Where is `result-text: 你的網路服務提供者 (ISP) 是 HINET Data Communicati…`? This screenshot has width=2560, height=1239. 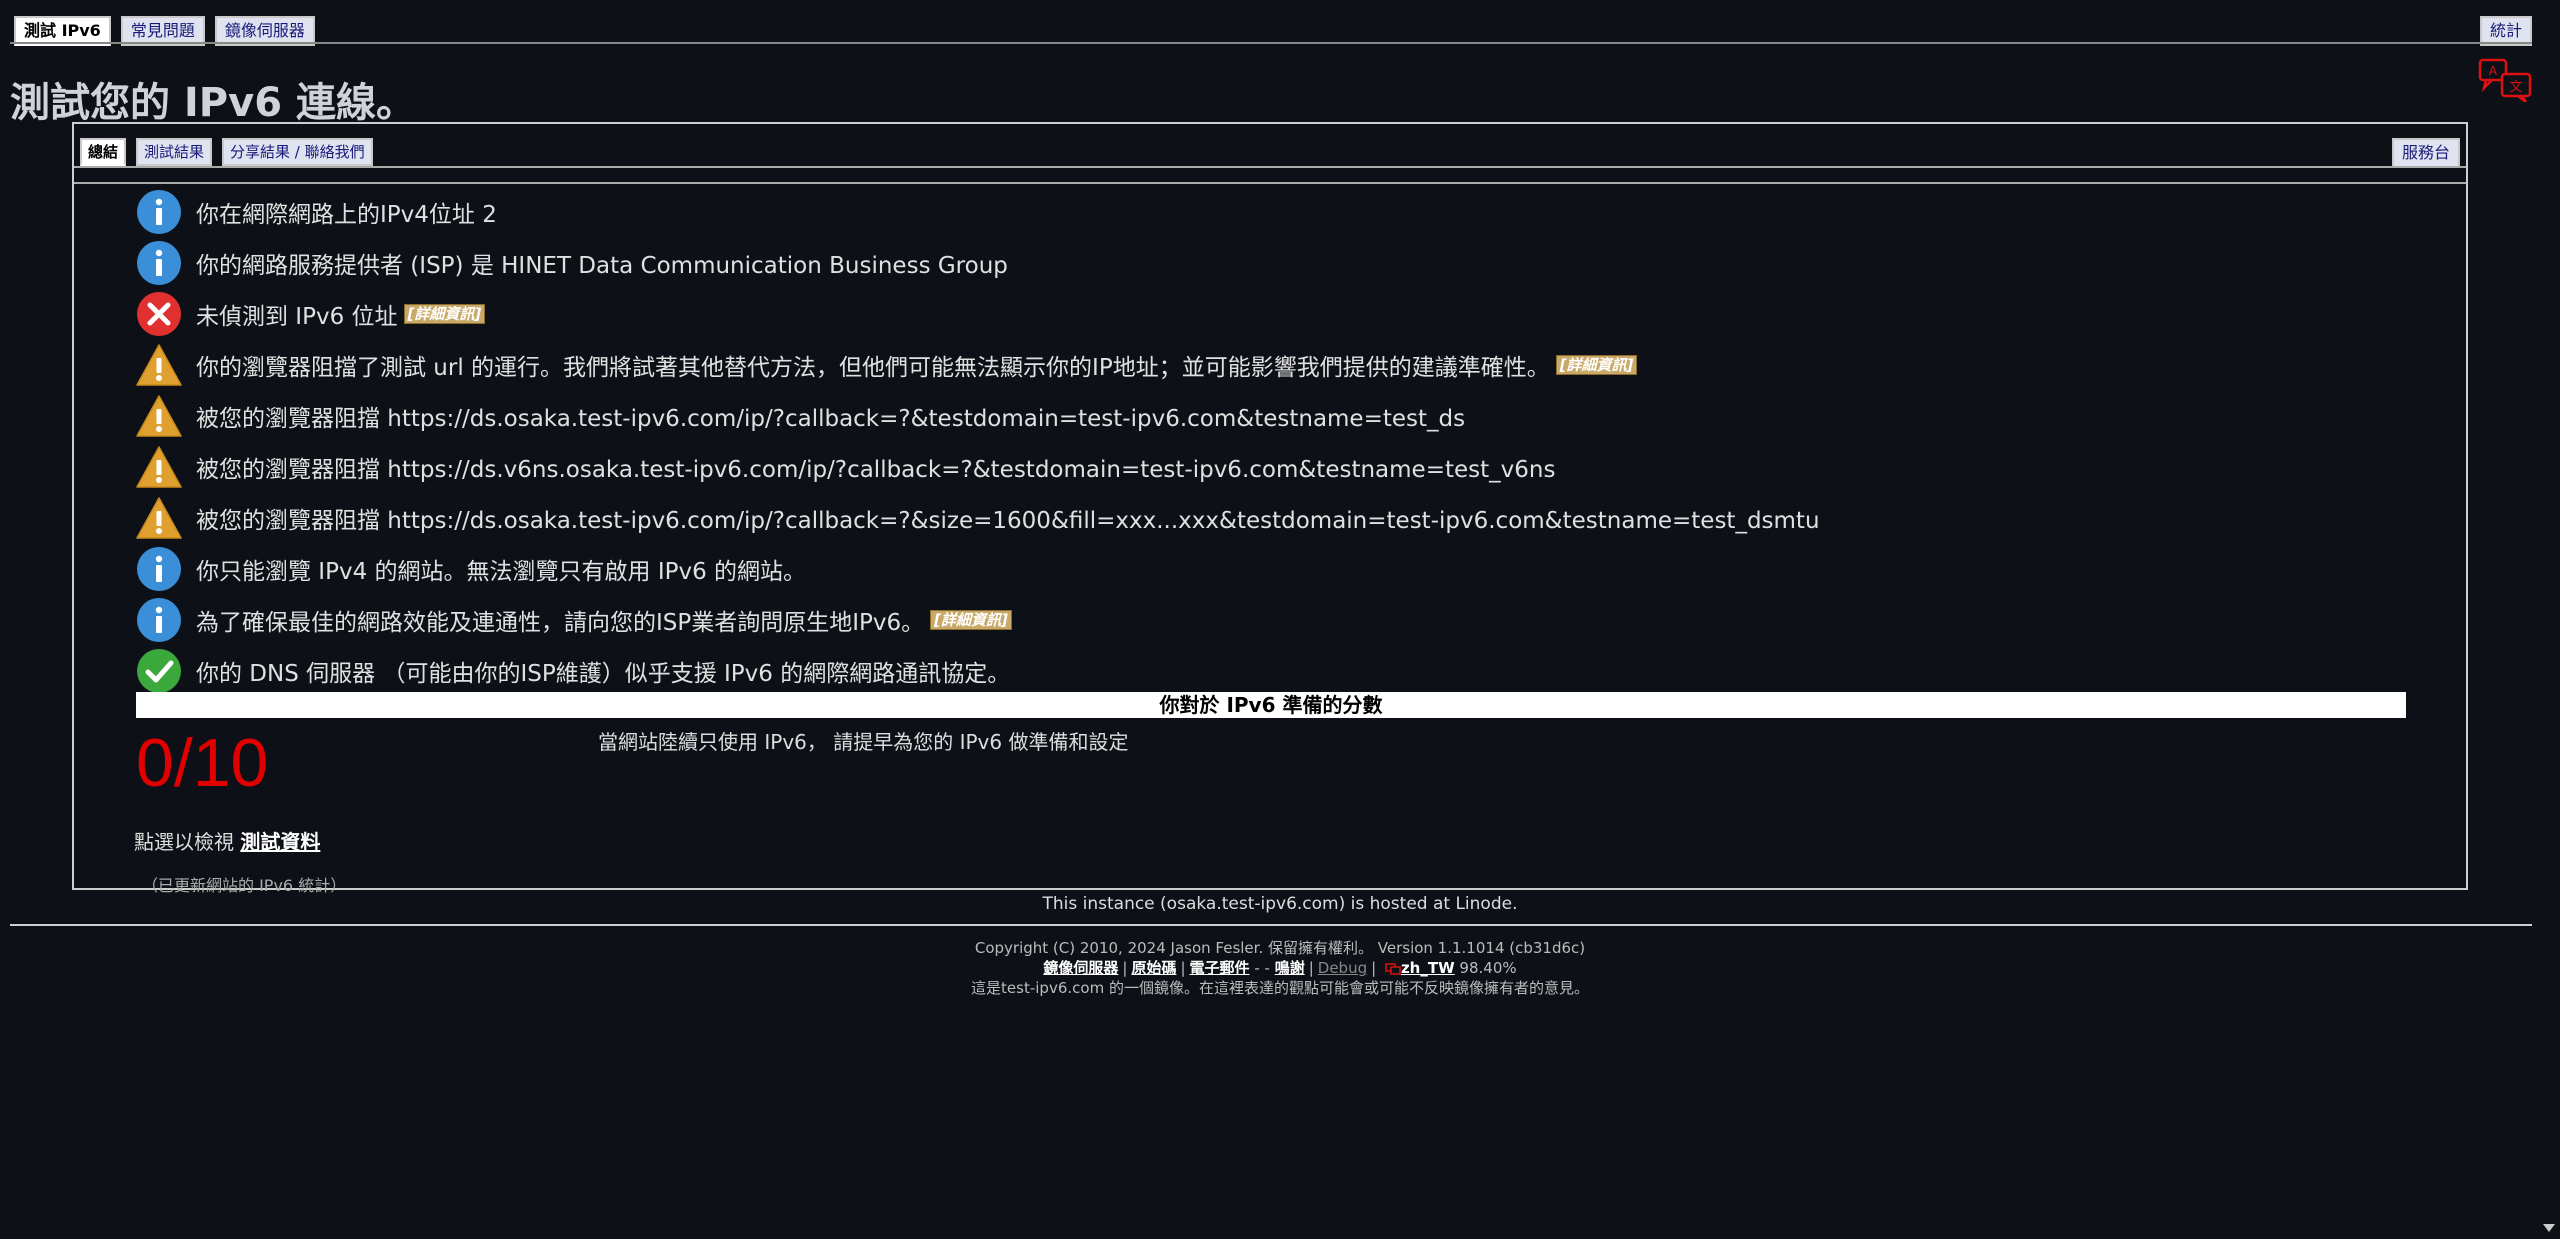 result-text: 你的網路服務提供者 (ISP) 是 HINET Data Communicati… is located at coordinates (602, 265).